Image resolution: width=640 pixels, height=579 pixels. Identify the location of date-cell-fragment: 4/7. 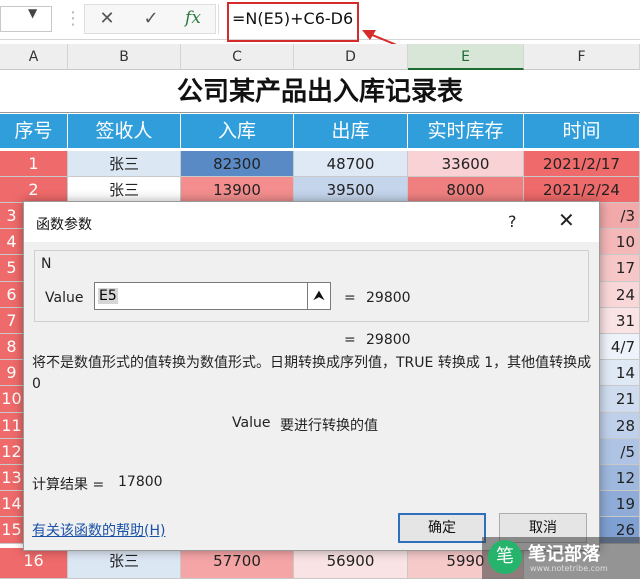
(620, 347).